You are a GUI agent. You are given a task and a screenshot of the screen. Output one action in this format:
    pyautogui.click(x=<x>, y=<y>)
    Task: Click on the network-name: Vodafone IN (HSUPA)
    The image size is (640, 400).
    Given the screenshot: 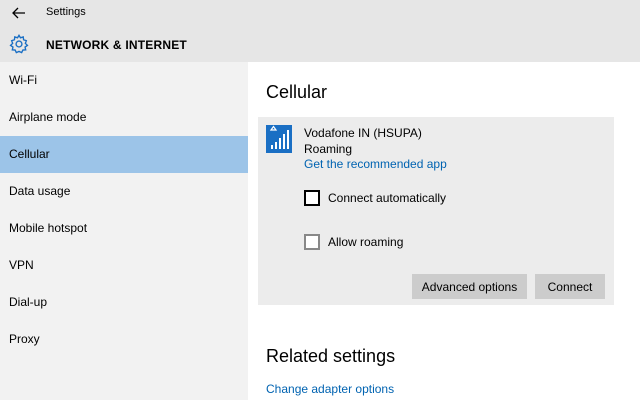 What is the action you would take?
    pyautogui.click(x=363, y=133)
    